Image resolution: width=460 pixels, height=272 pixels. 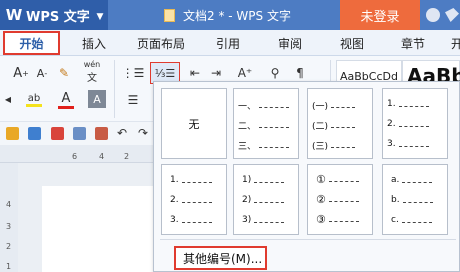 I want to click on list-marker: a., so click(x=395, y=180).